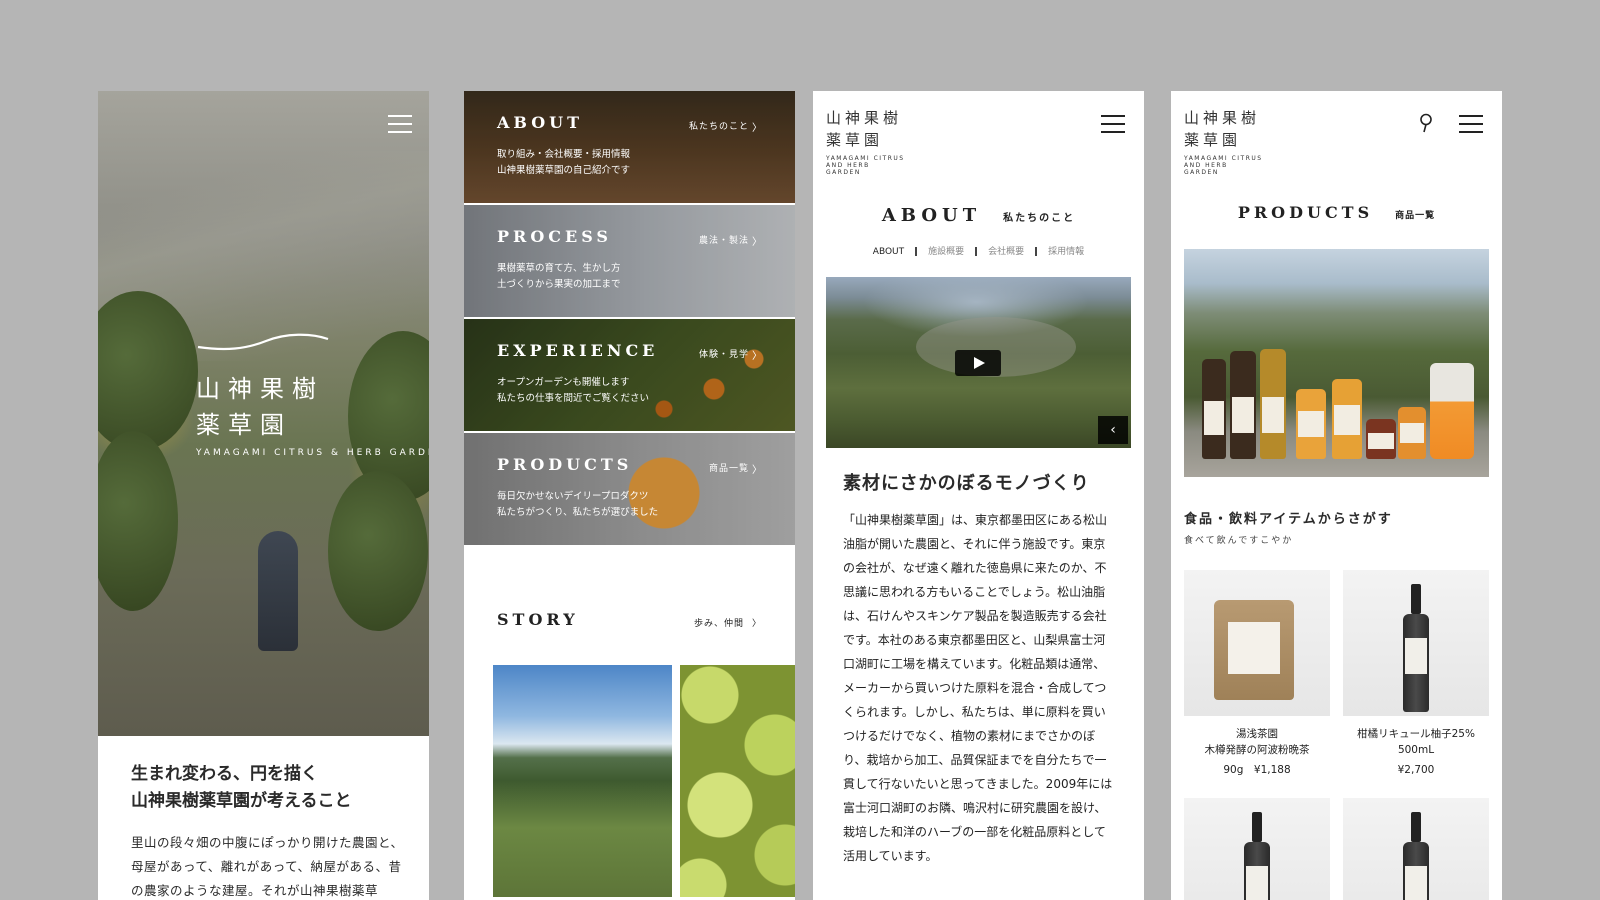  I want to click on nav-card-jp: 商品一覧, so click(728, 469).